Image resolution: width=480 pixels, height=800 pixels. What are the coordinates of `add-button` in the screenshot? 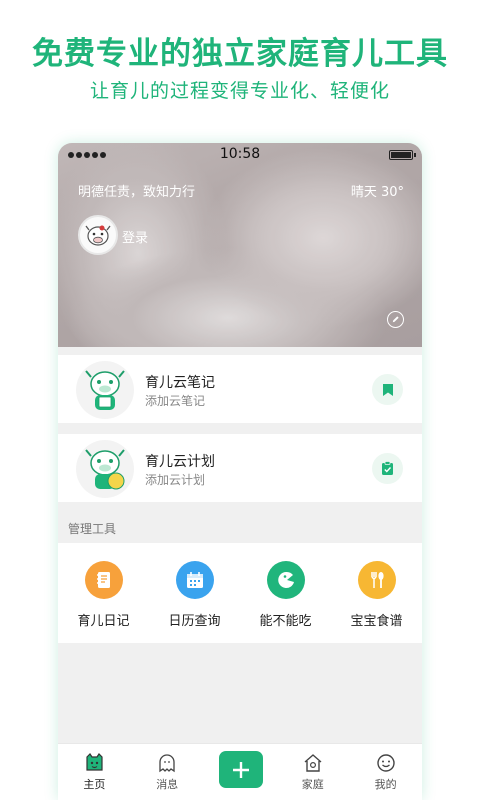 It's located at (240, 769).